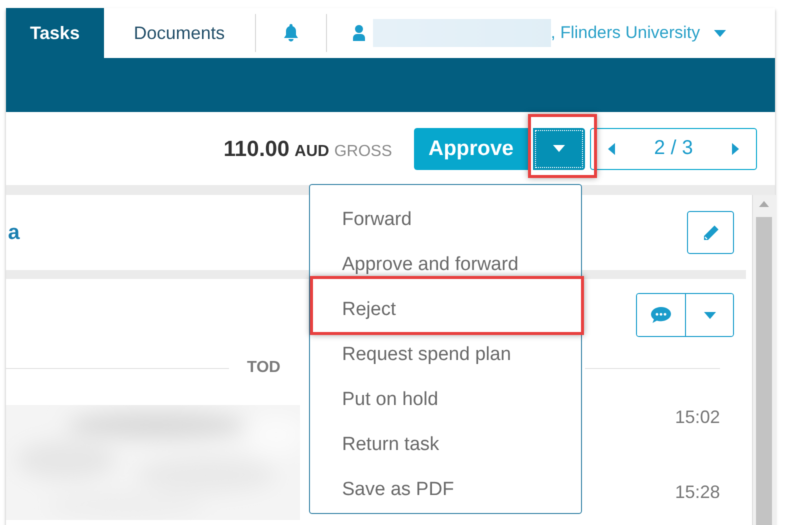 Image resolution: width=787 pixels, height=525 pixels. Describe the element at coordinates (764, 204) in the screenshot. I see `scroll-up-icon` at that location.